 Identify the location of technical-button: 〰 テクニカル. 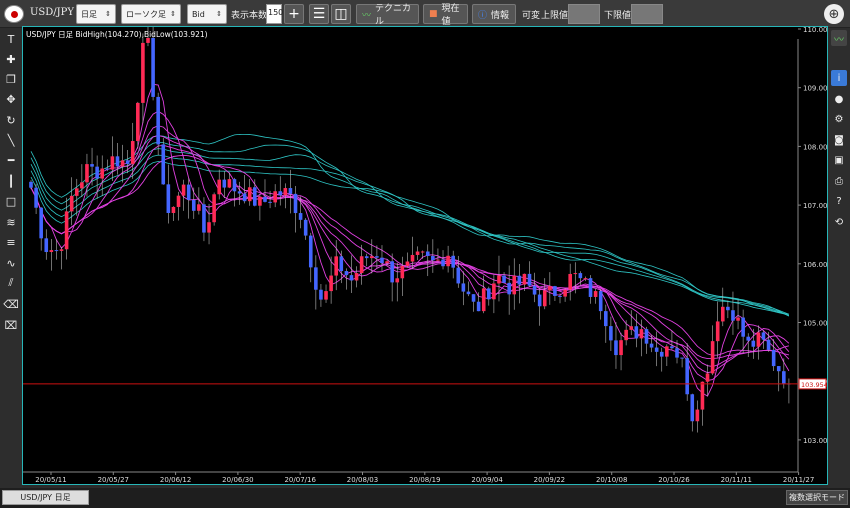
(387, 15).